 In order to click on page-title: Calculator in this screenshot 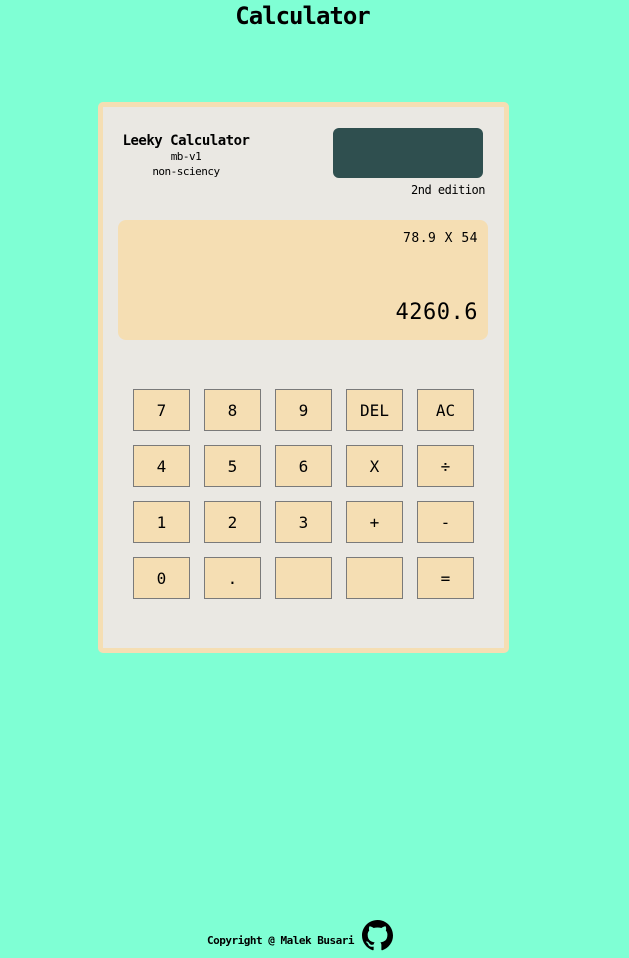, I will do `click(303, 16)`.